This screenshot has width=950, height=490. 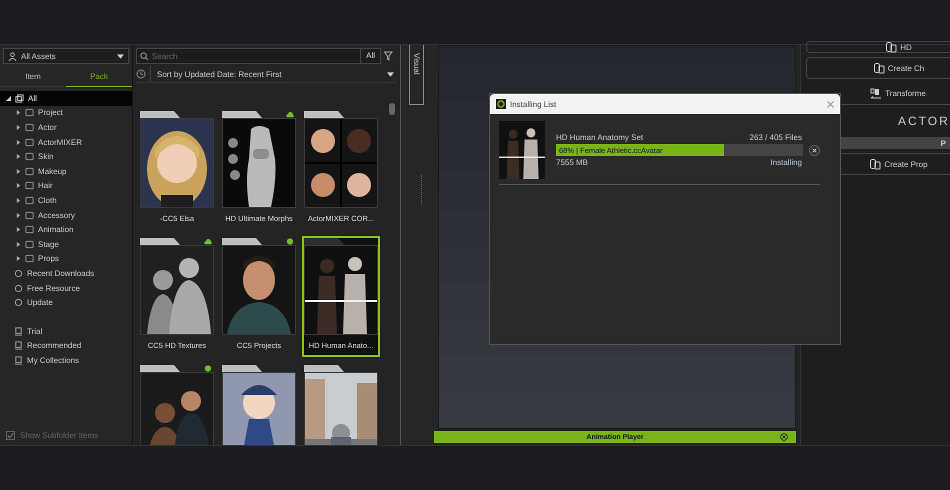 I want to click on tree-item: ActorMIXER, so click(x=66, y=142).